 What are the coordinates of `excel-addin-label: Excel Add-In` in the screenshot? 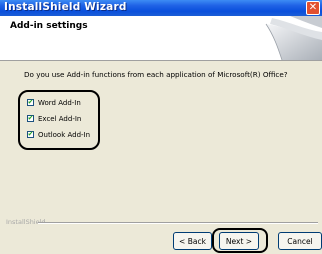 It's located at (60, 118).